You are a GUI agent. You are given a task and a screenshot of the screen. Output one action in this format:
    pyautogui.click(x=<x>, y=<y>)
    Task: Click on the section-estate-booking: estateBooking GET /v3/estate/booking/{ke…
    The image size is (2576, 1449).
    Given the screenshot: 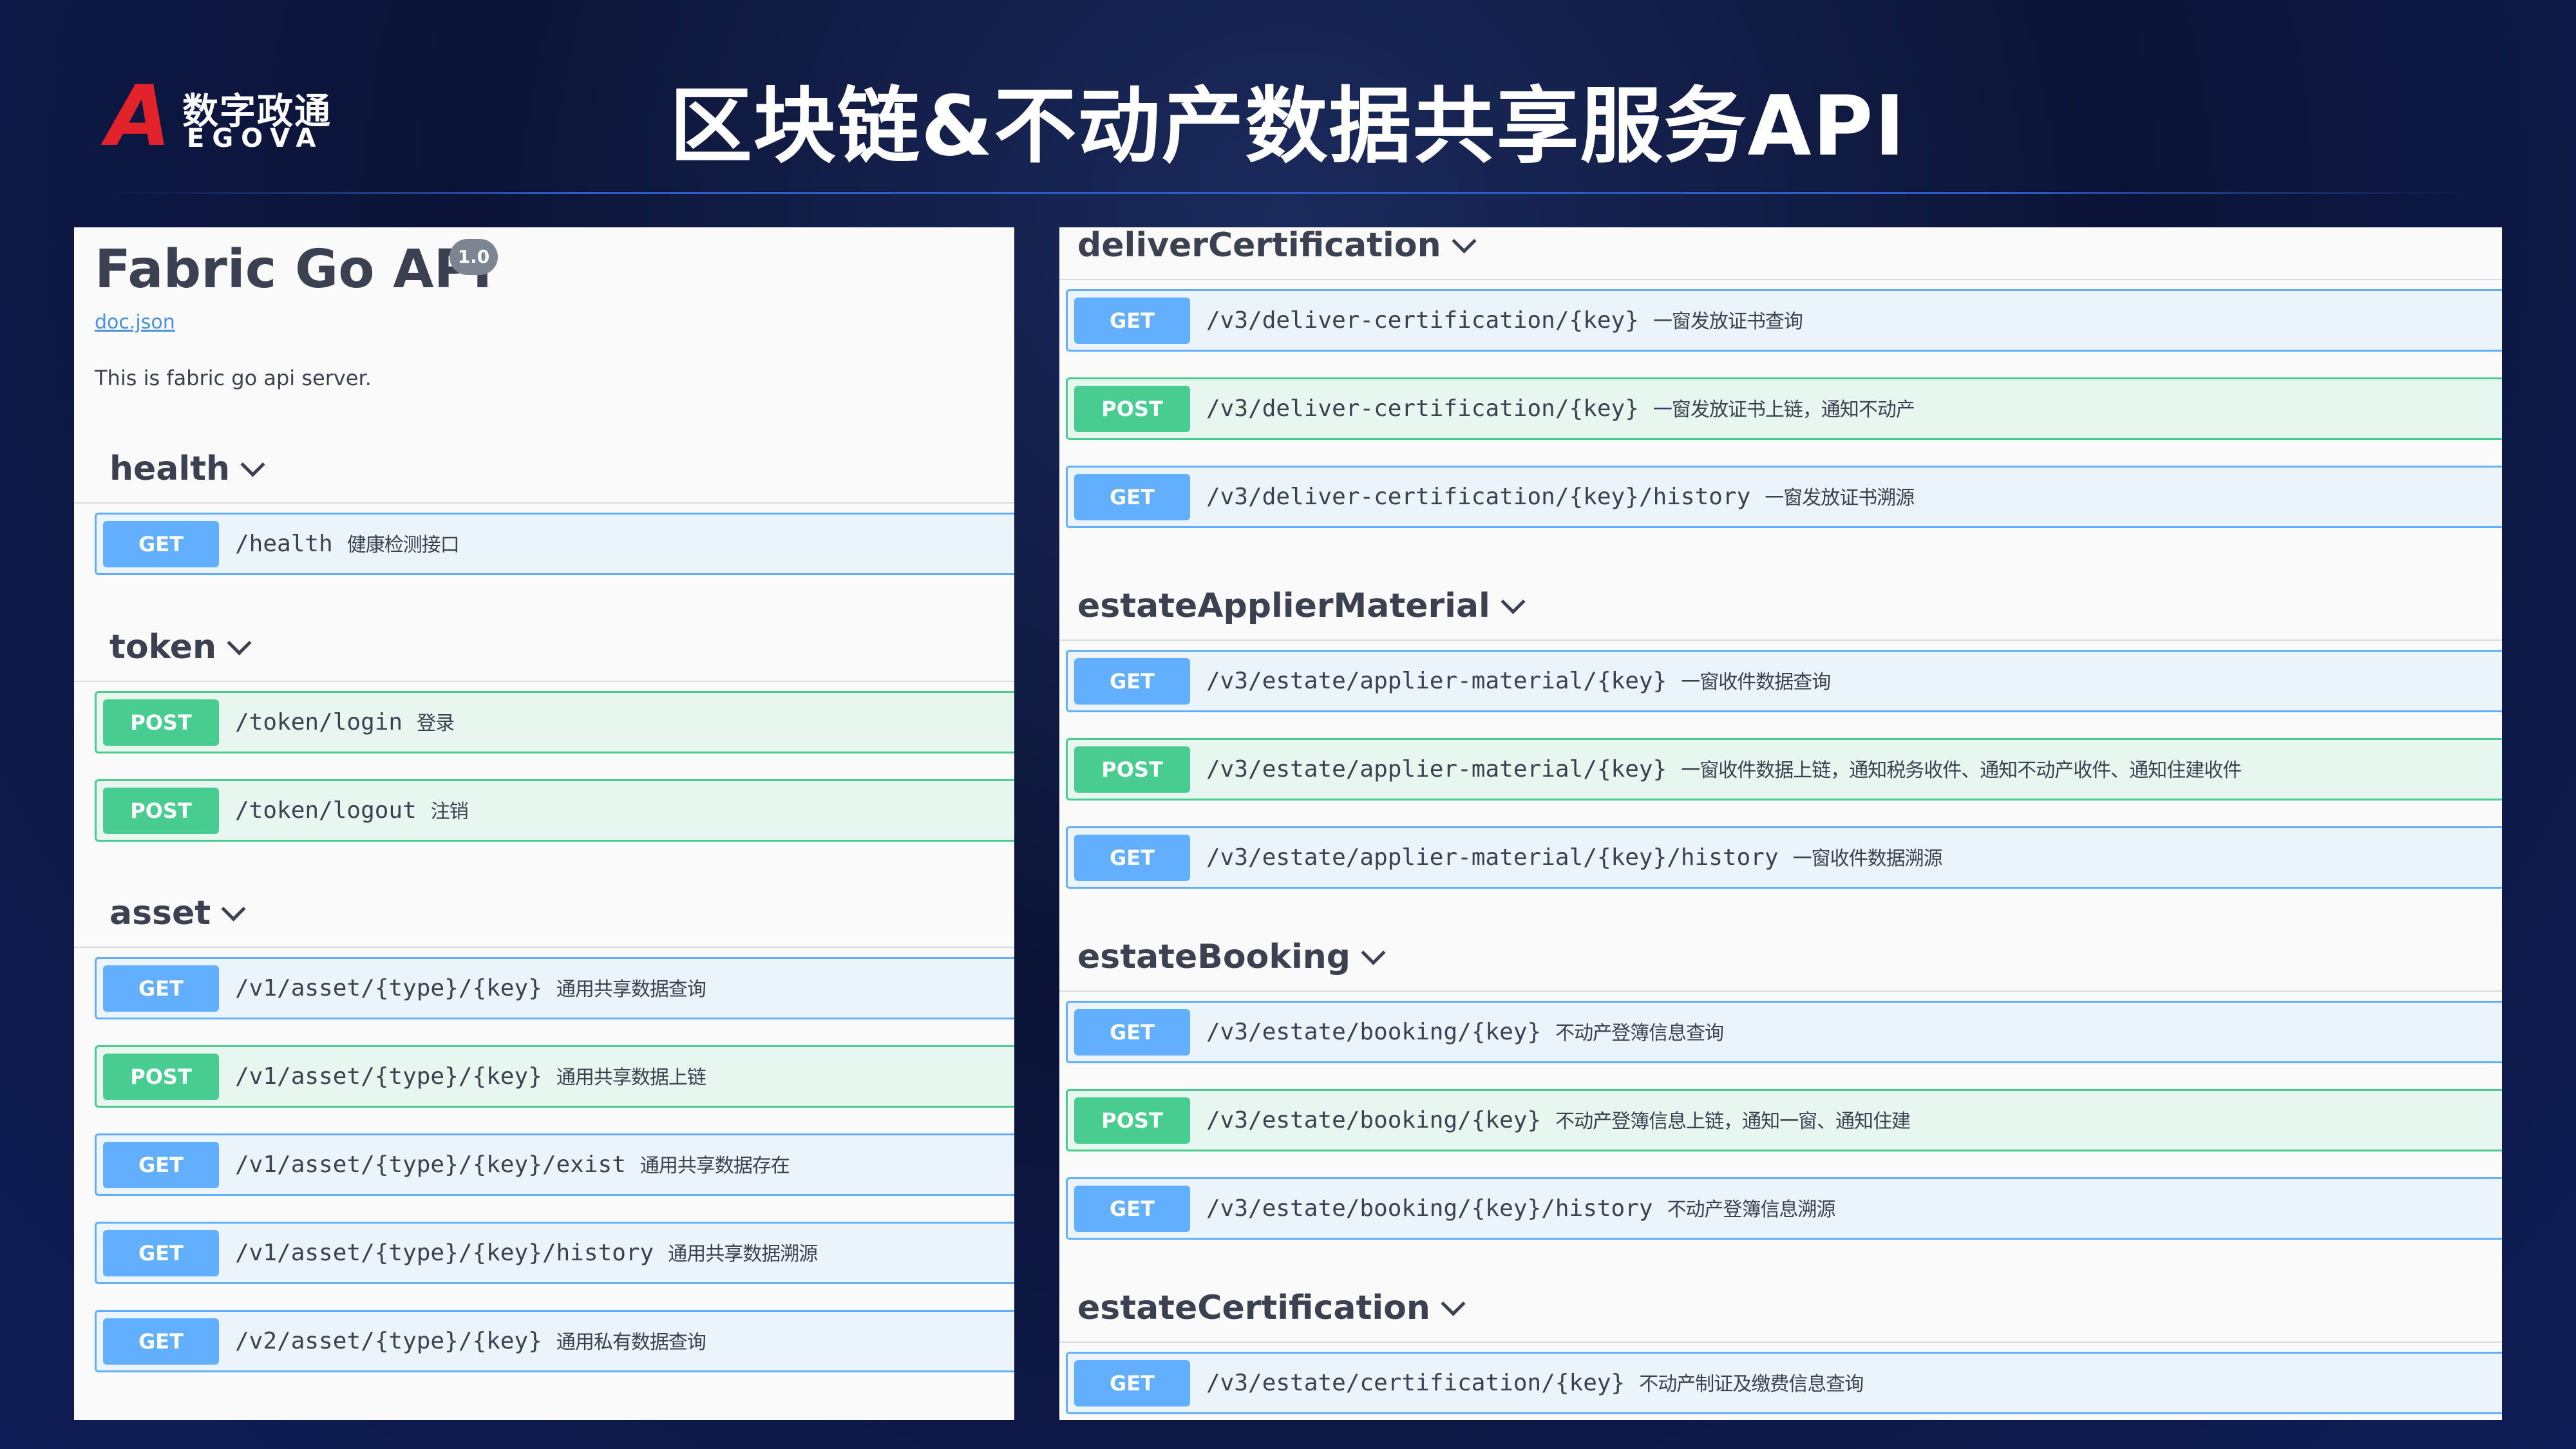 What is the action you would take?
    pyautogui.click(x=1781, y=1080)
    